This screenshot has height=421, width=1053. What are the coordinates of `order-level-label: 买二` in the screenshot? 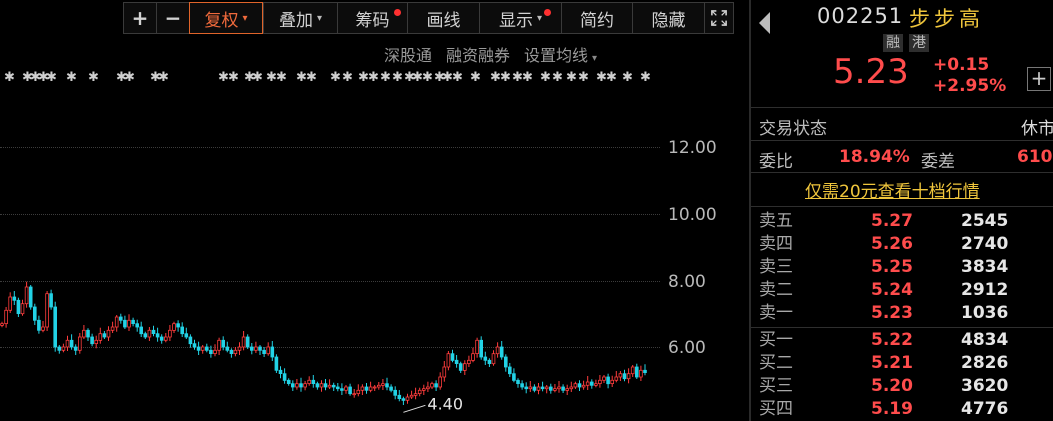 It's located at (776, 363).